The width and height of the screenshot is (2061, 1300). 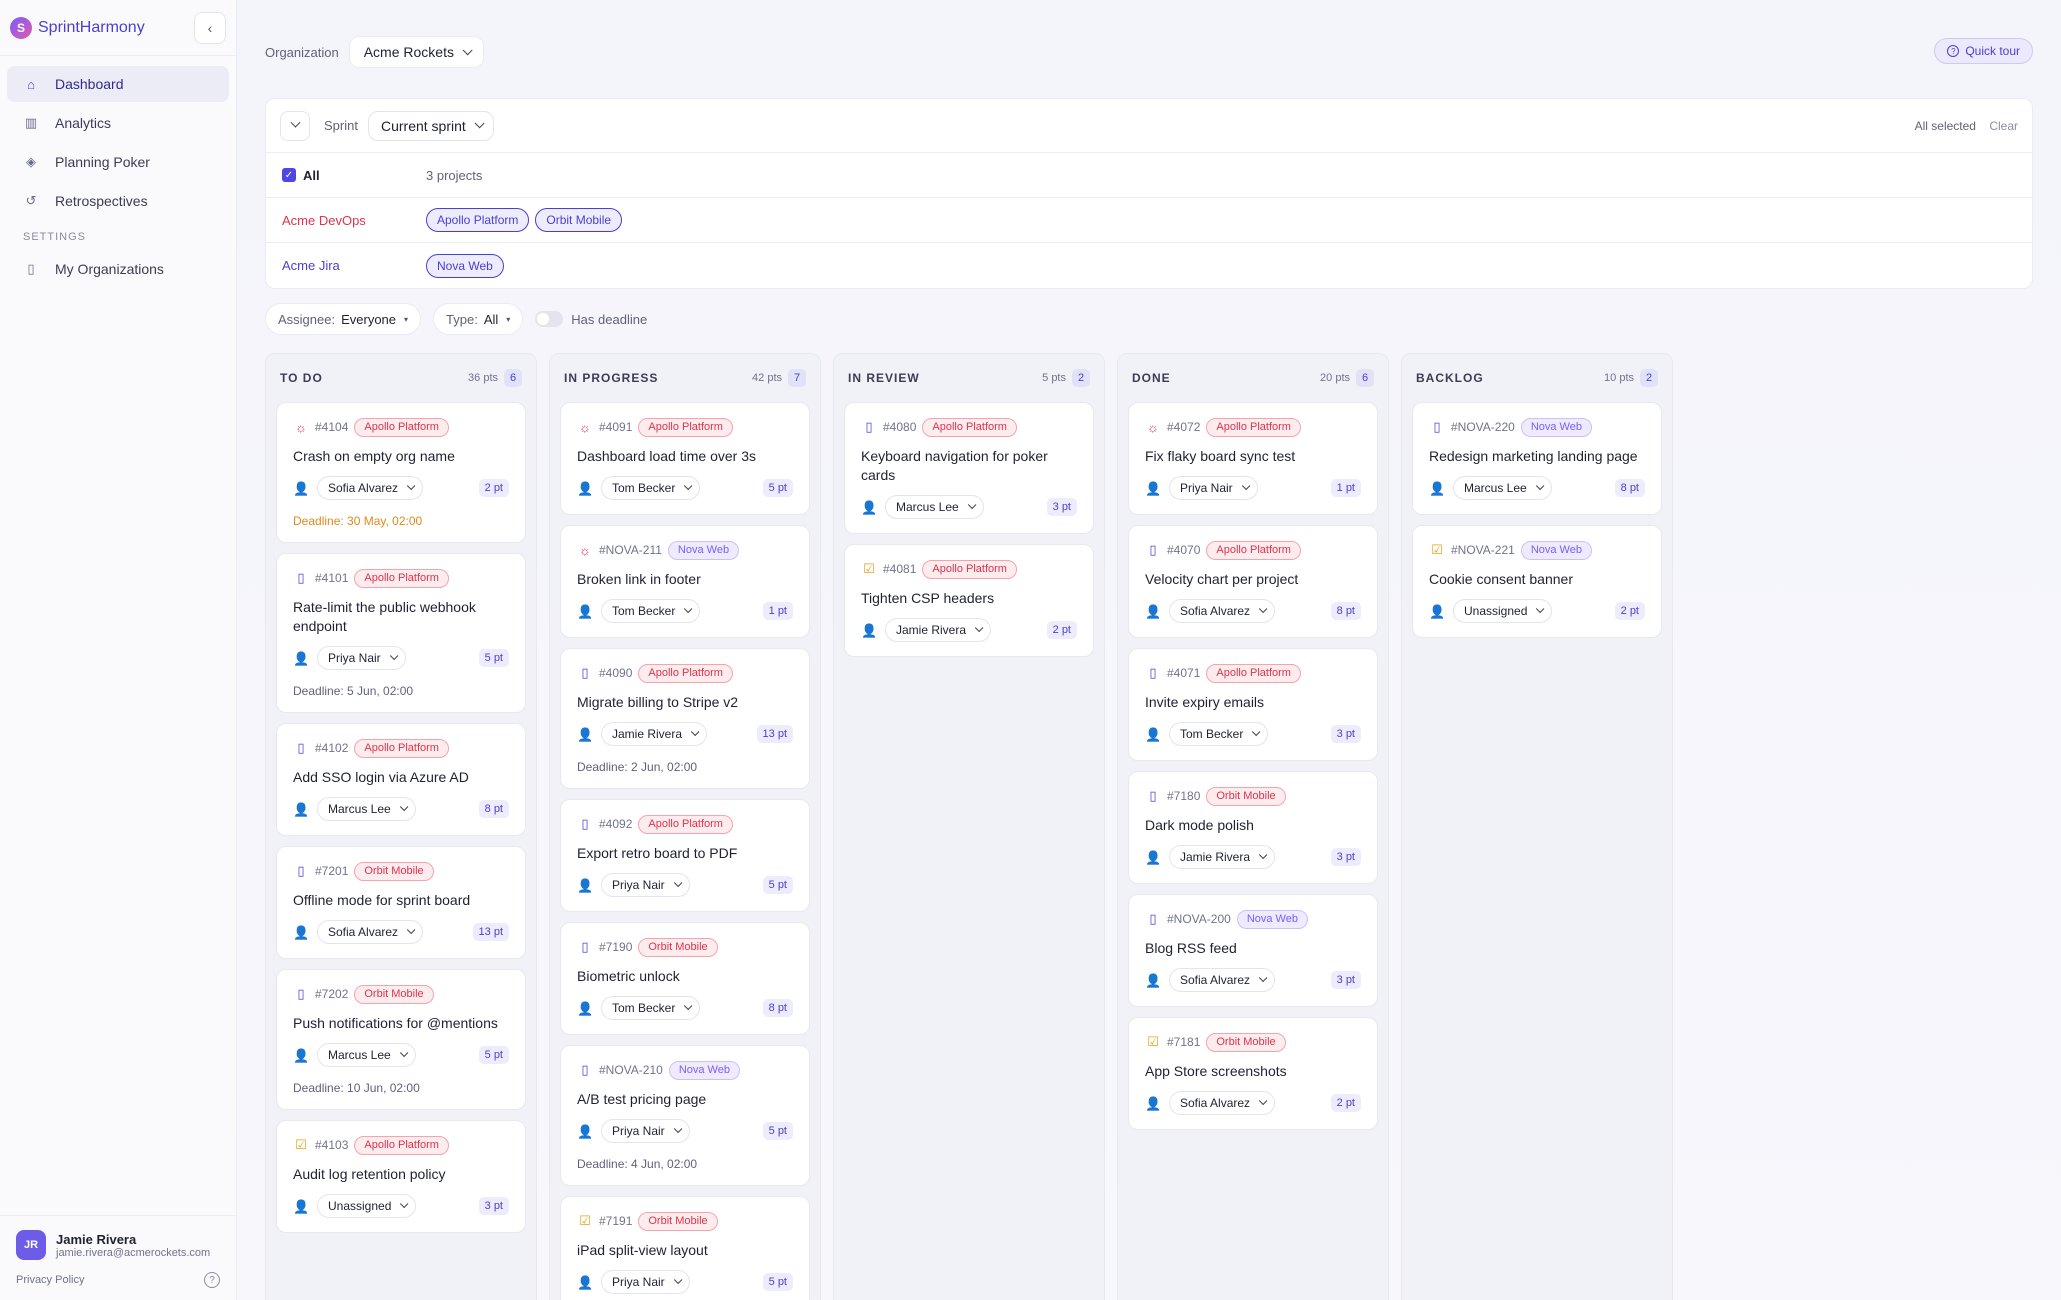 What do you see at coordinates (777, 488) in the screenshot?
I see `story-points-badge: 5 pt` at bounding box center [777, 488].